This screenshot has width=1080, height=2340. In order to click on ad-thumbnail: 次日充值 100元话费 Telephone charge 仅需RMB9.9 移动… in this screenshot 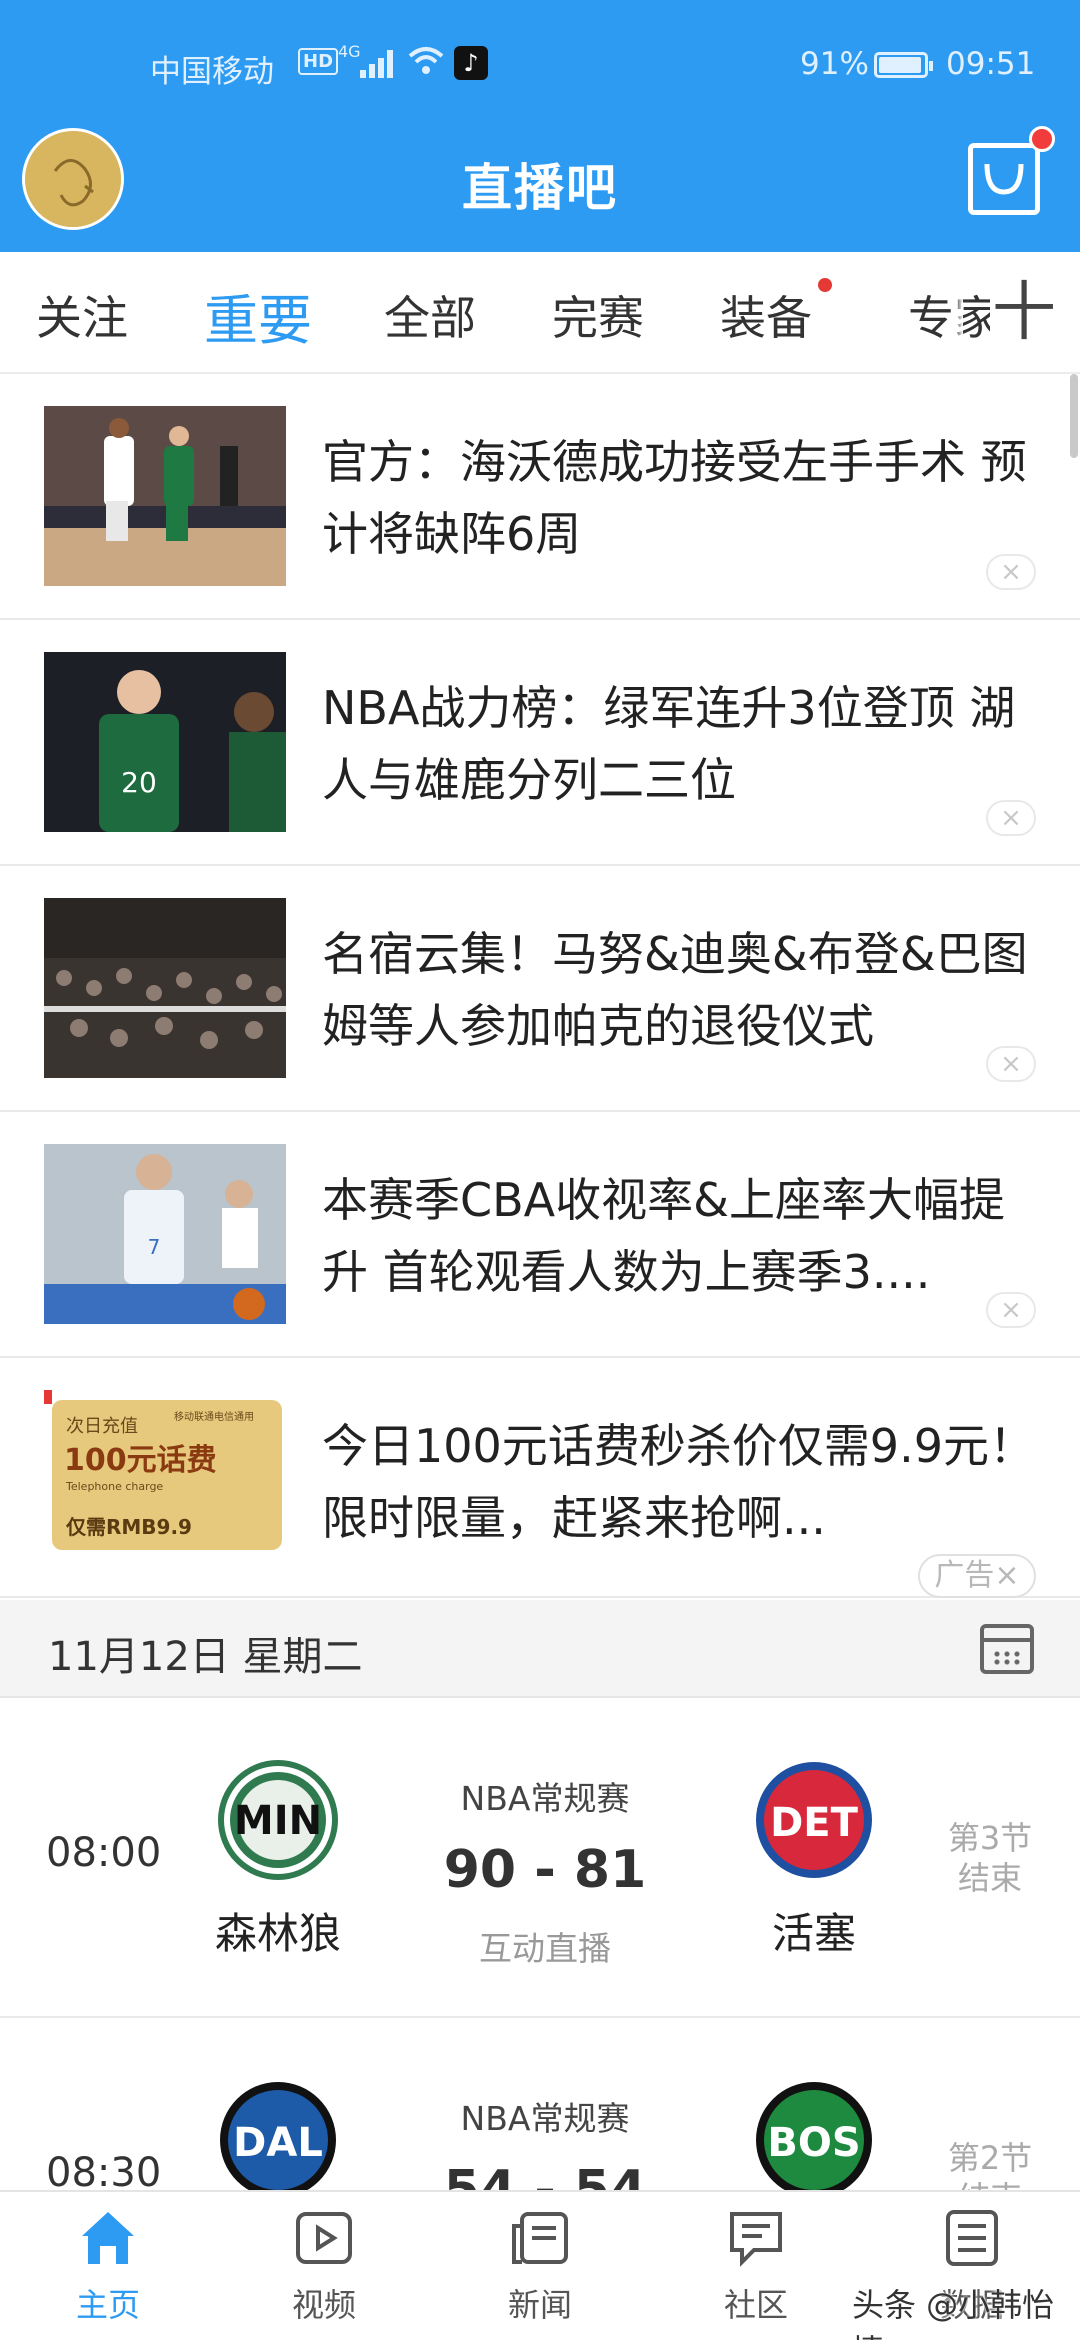, I will do `click(165, 1480)`.